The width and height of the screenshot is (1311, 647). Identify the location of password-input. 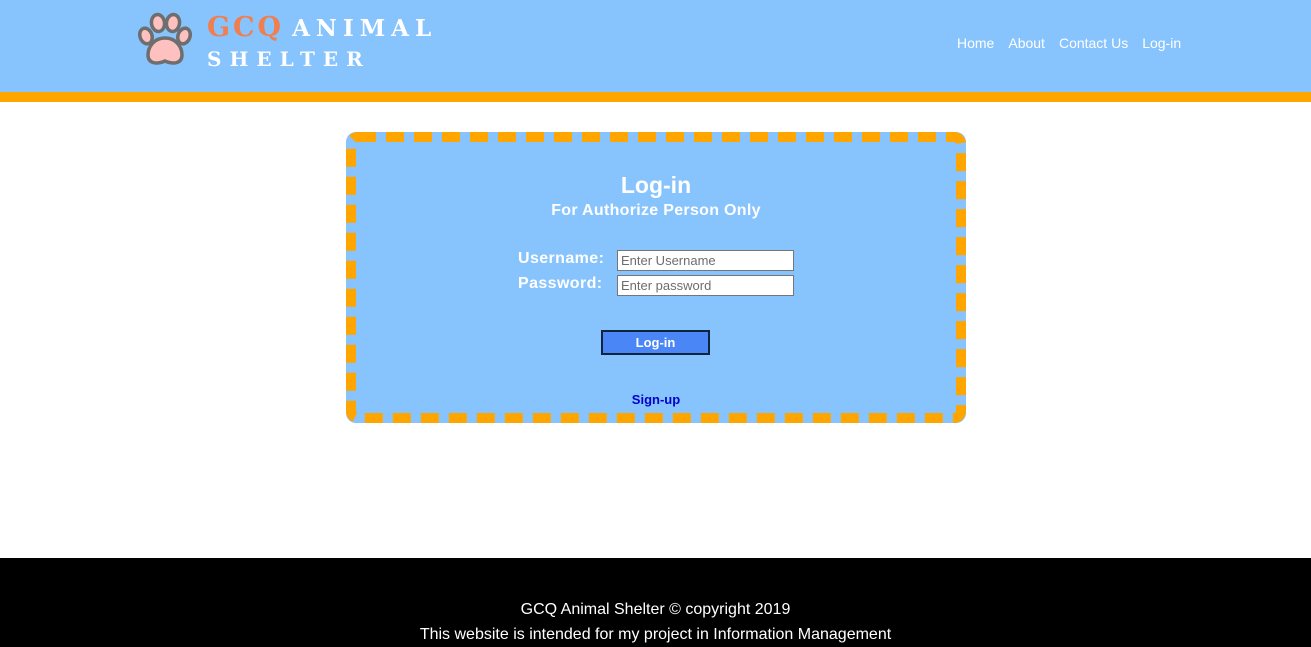
(705, 285).